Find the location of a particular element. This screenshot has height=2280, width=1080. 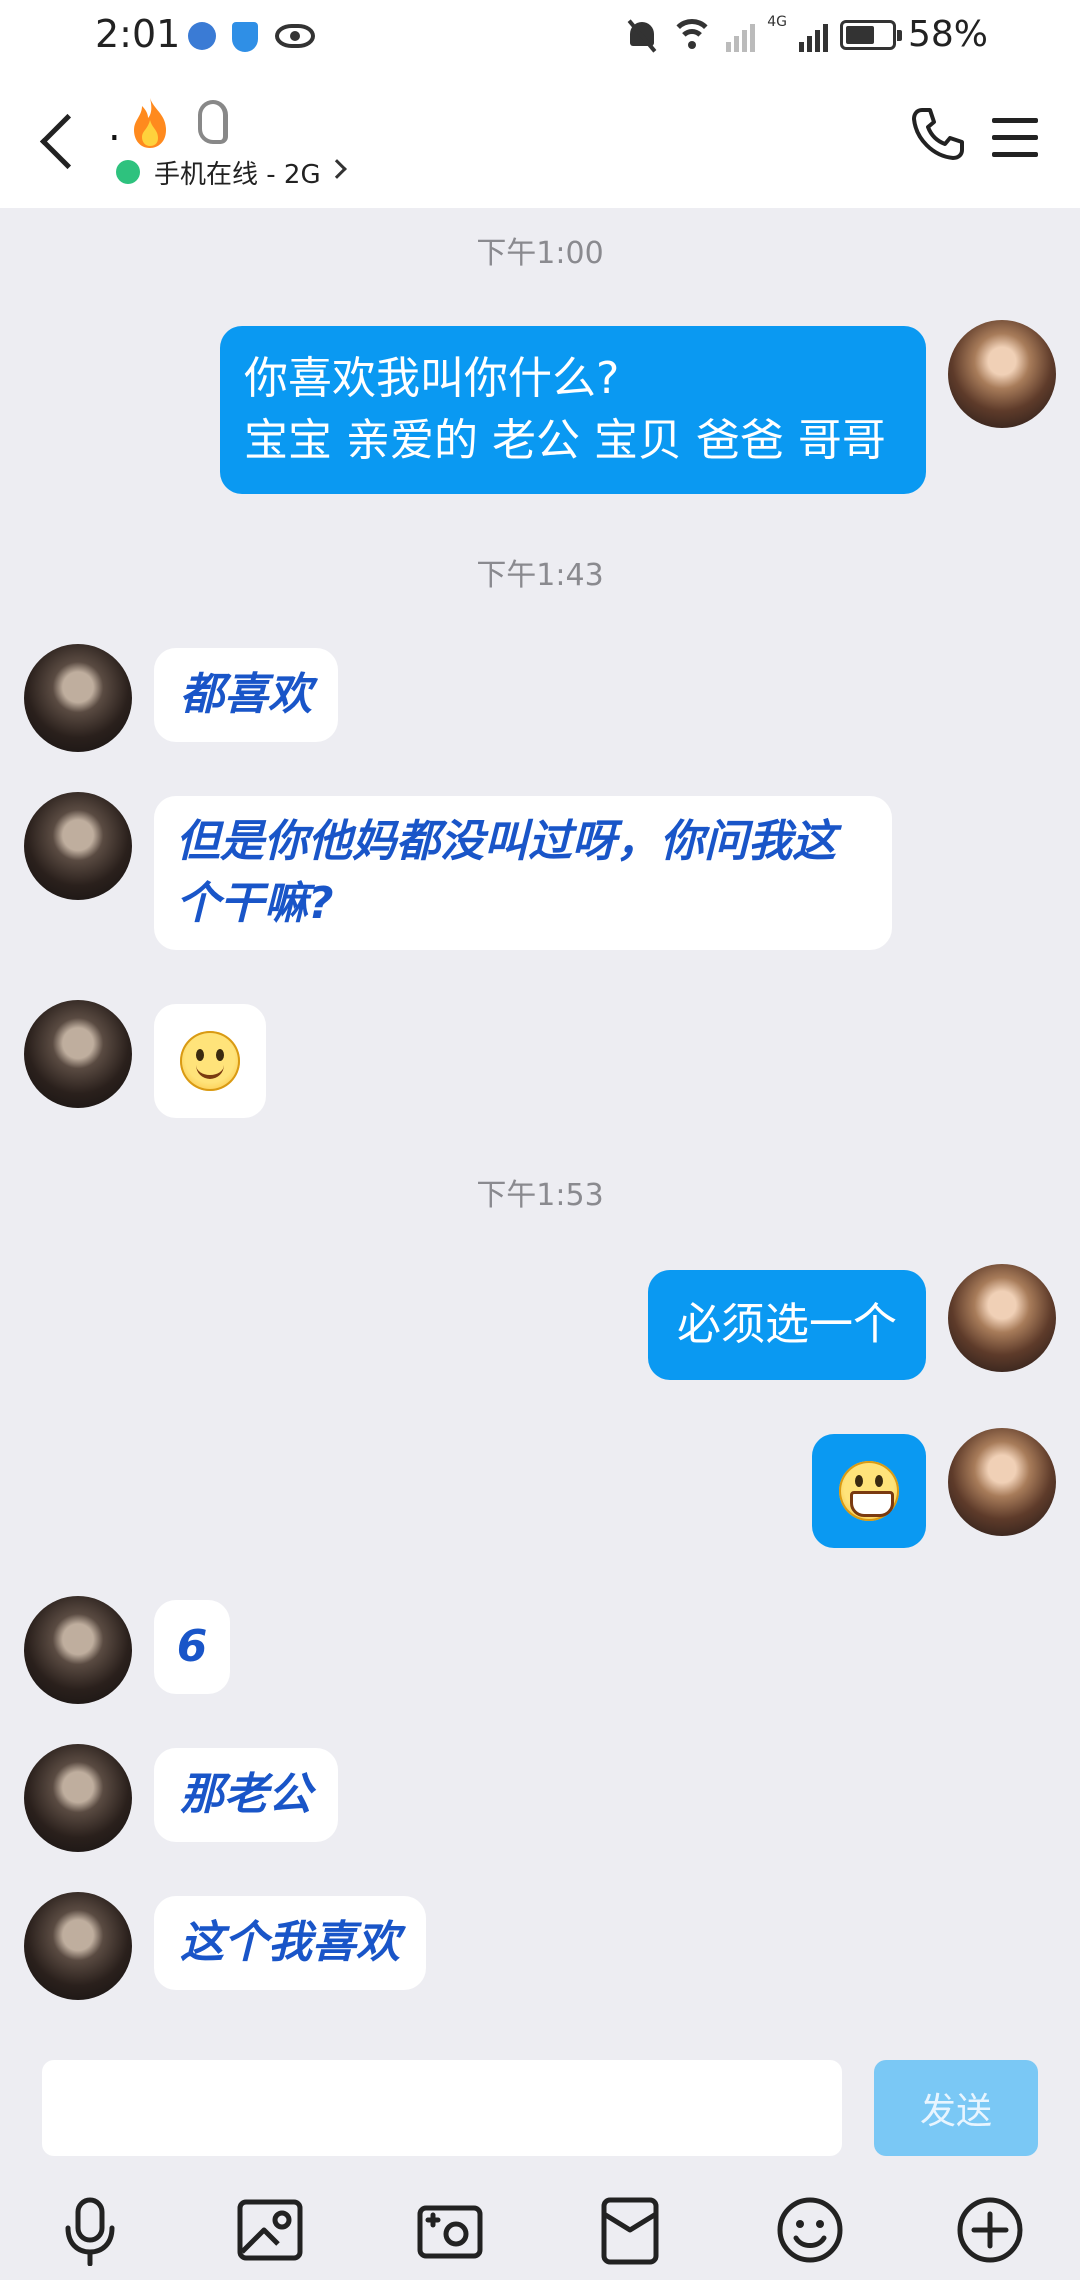

image-icon is located at coordinates (270, 2230).